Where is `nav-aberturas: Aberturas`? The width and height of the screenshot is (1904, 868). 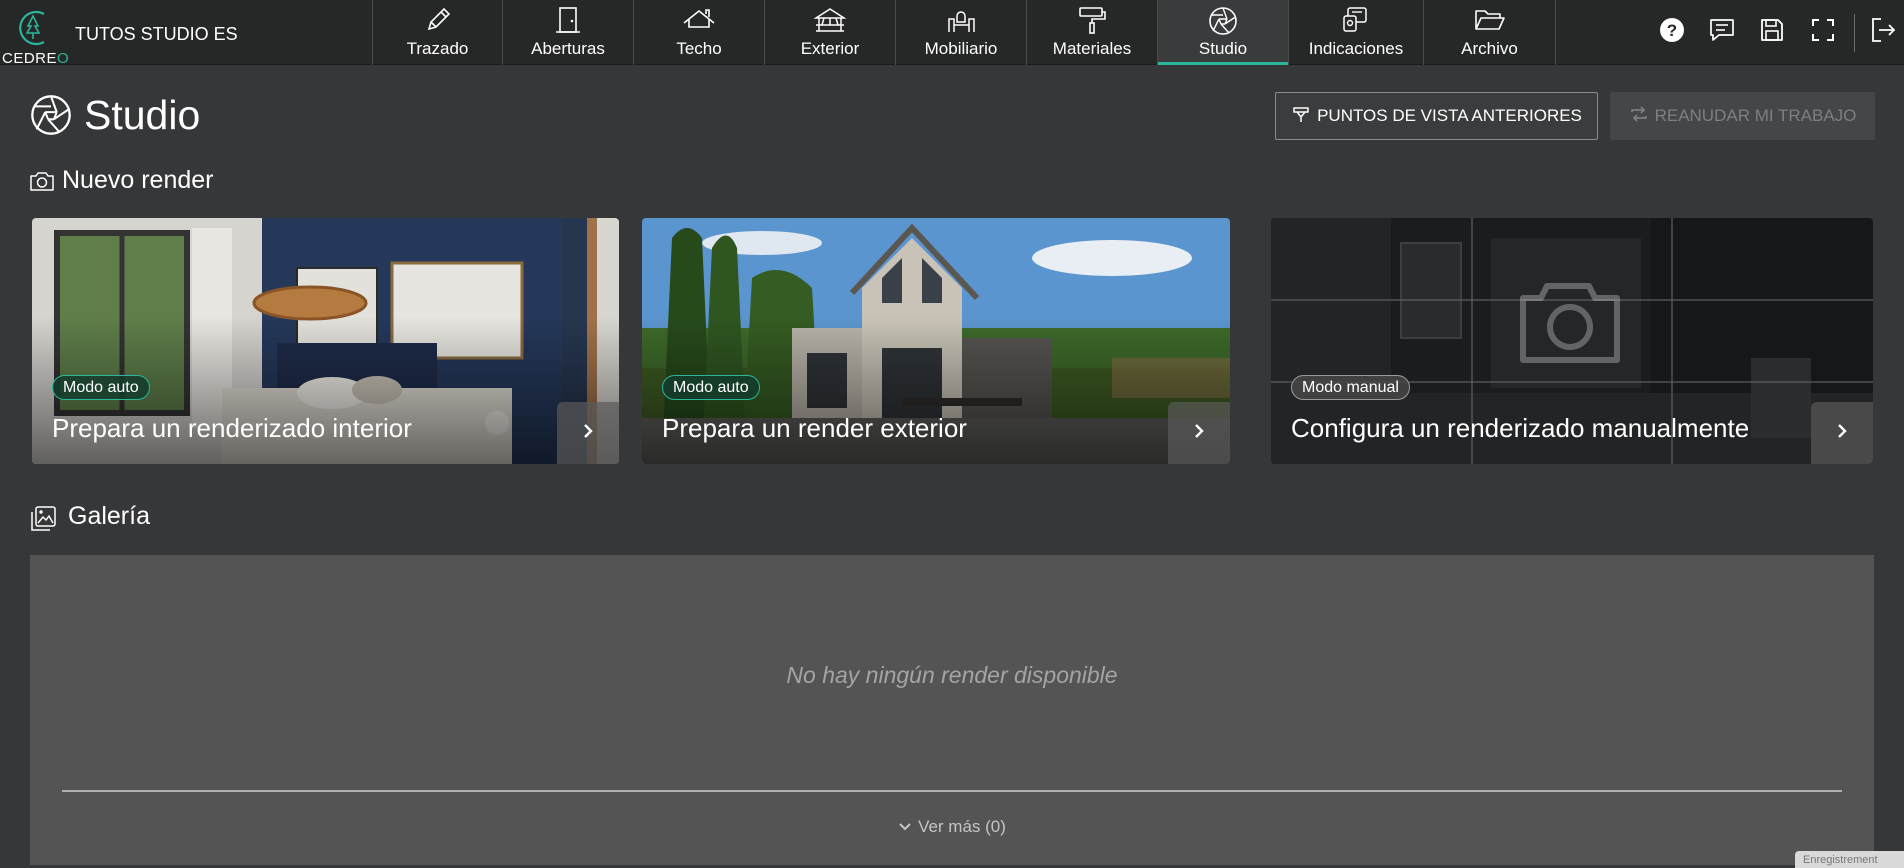
nav-aberturas: Aberturas is located at coordinates (567, 32).